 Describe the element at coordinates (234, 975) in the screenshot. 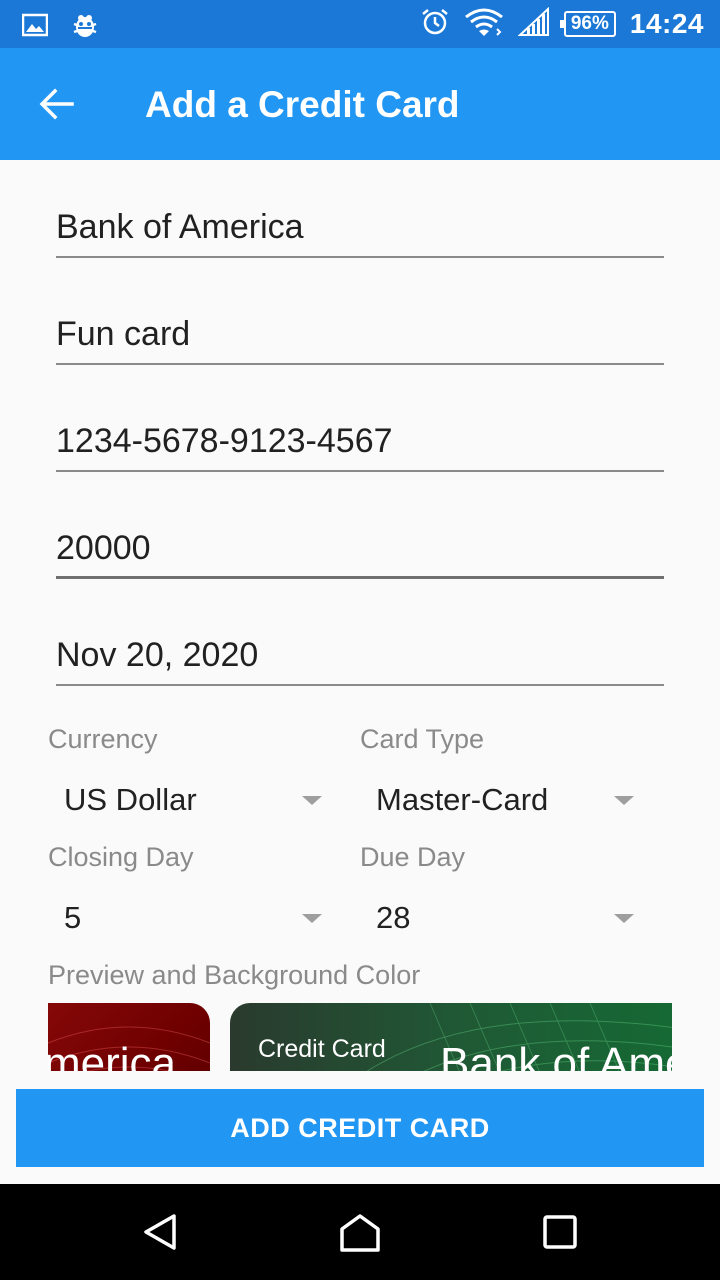

I see `preview-label: Preview and Background Color` at that location.